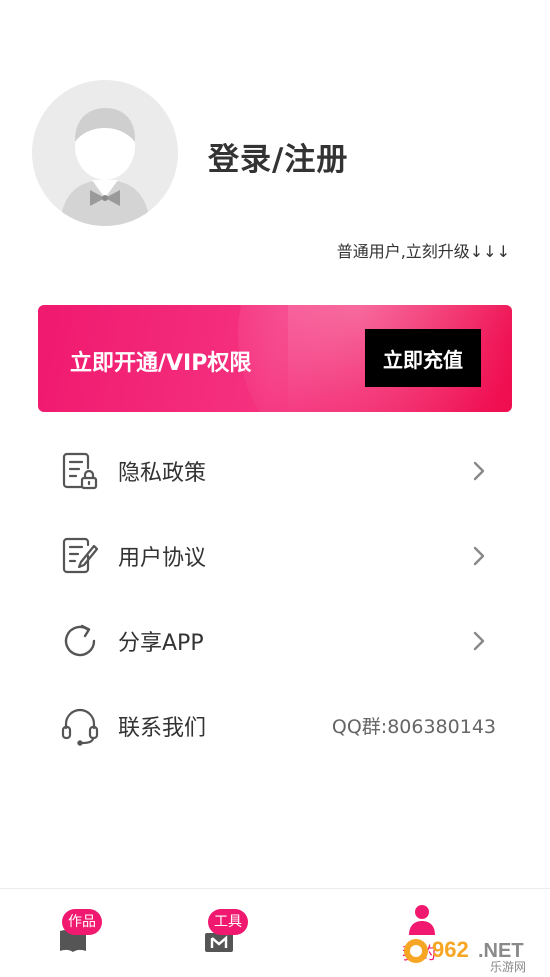 This screenshot has height=977, width=550. I want to click on menu-item-share-app: 分享APP, so click(275, 640).